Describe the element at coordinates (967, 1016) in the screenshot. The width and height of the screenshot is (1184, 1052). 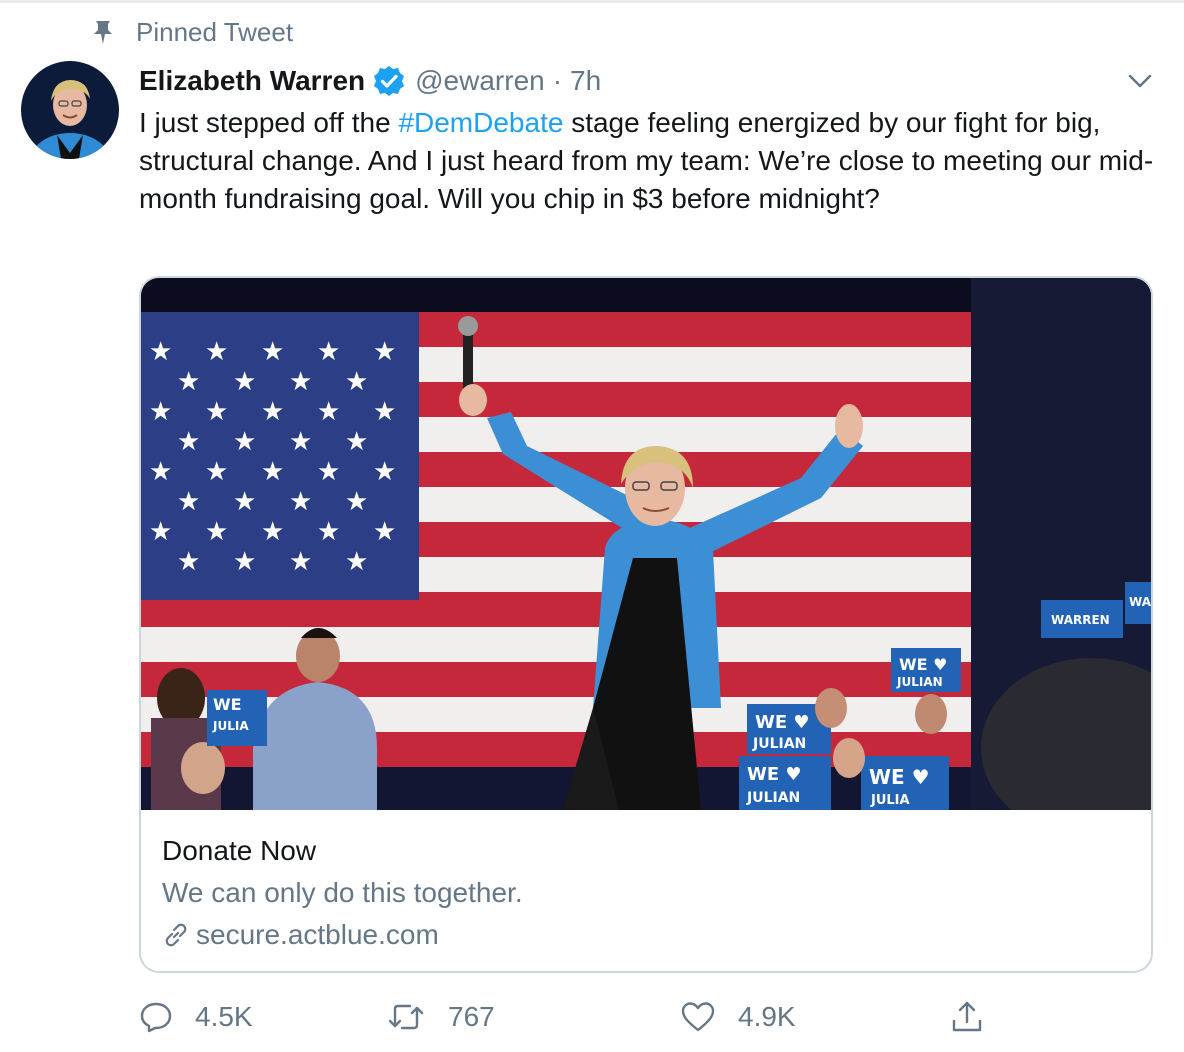
I see `share-icon` at that location.